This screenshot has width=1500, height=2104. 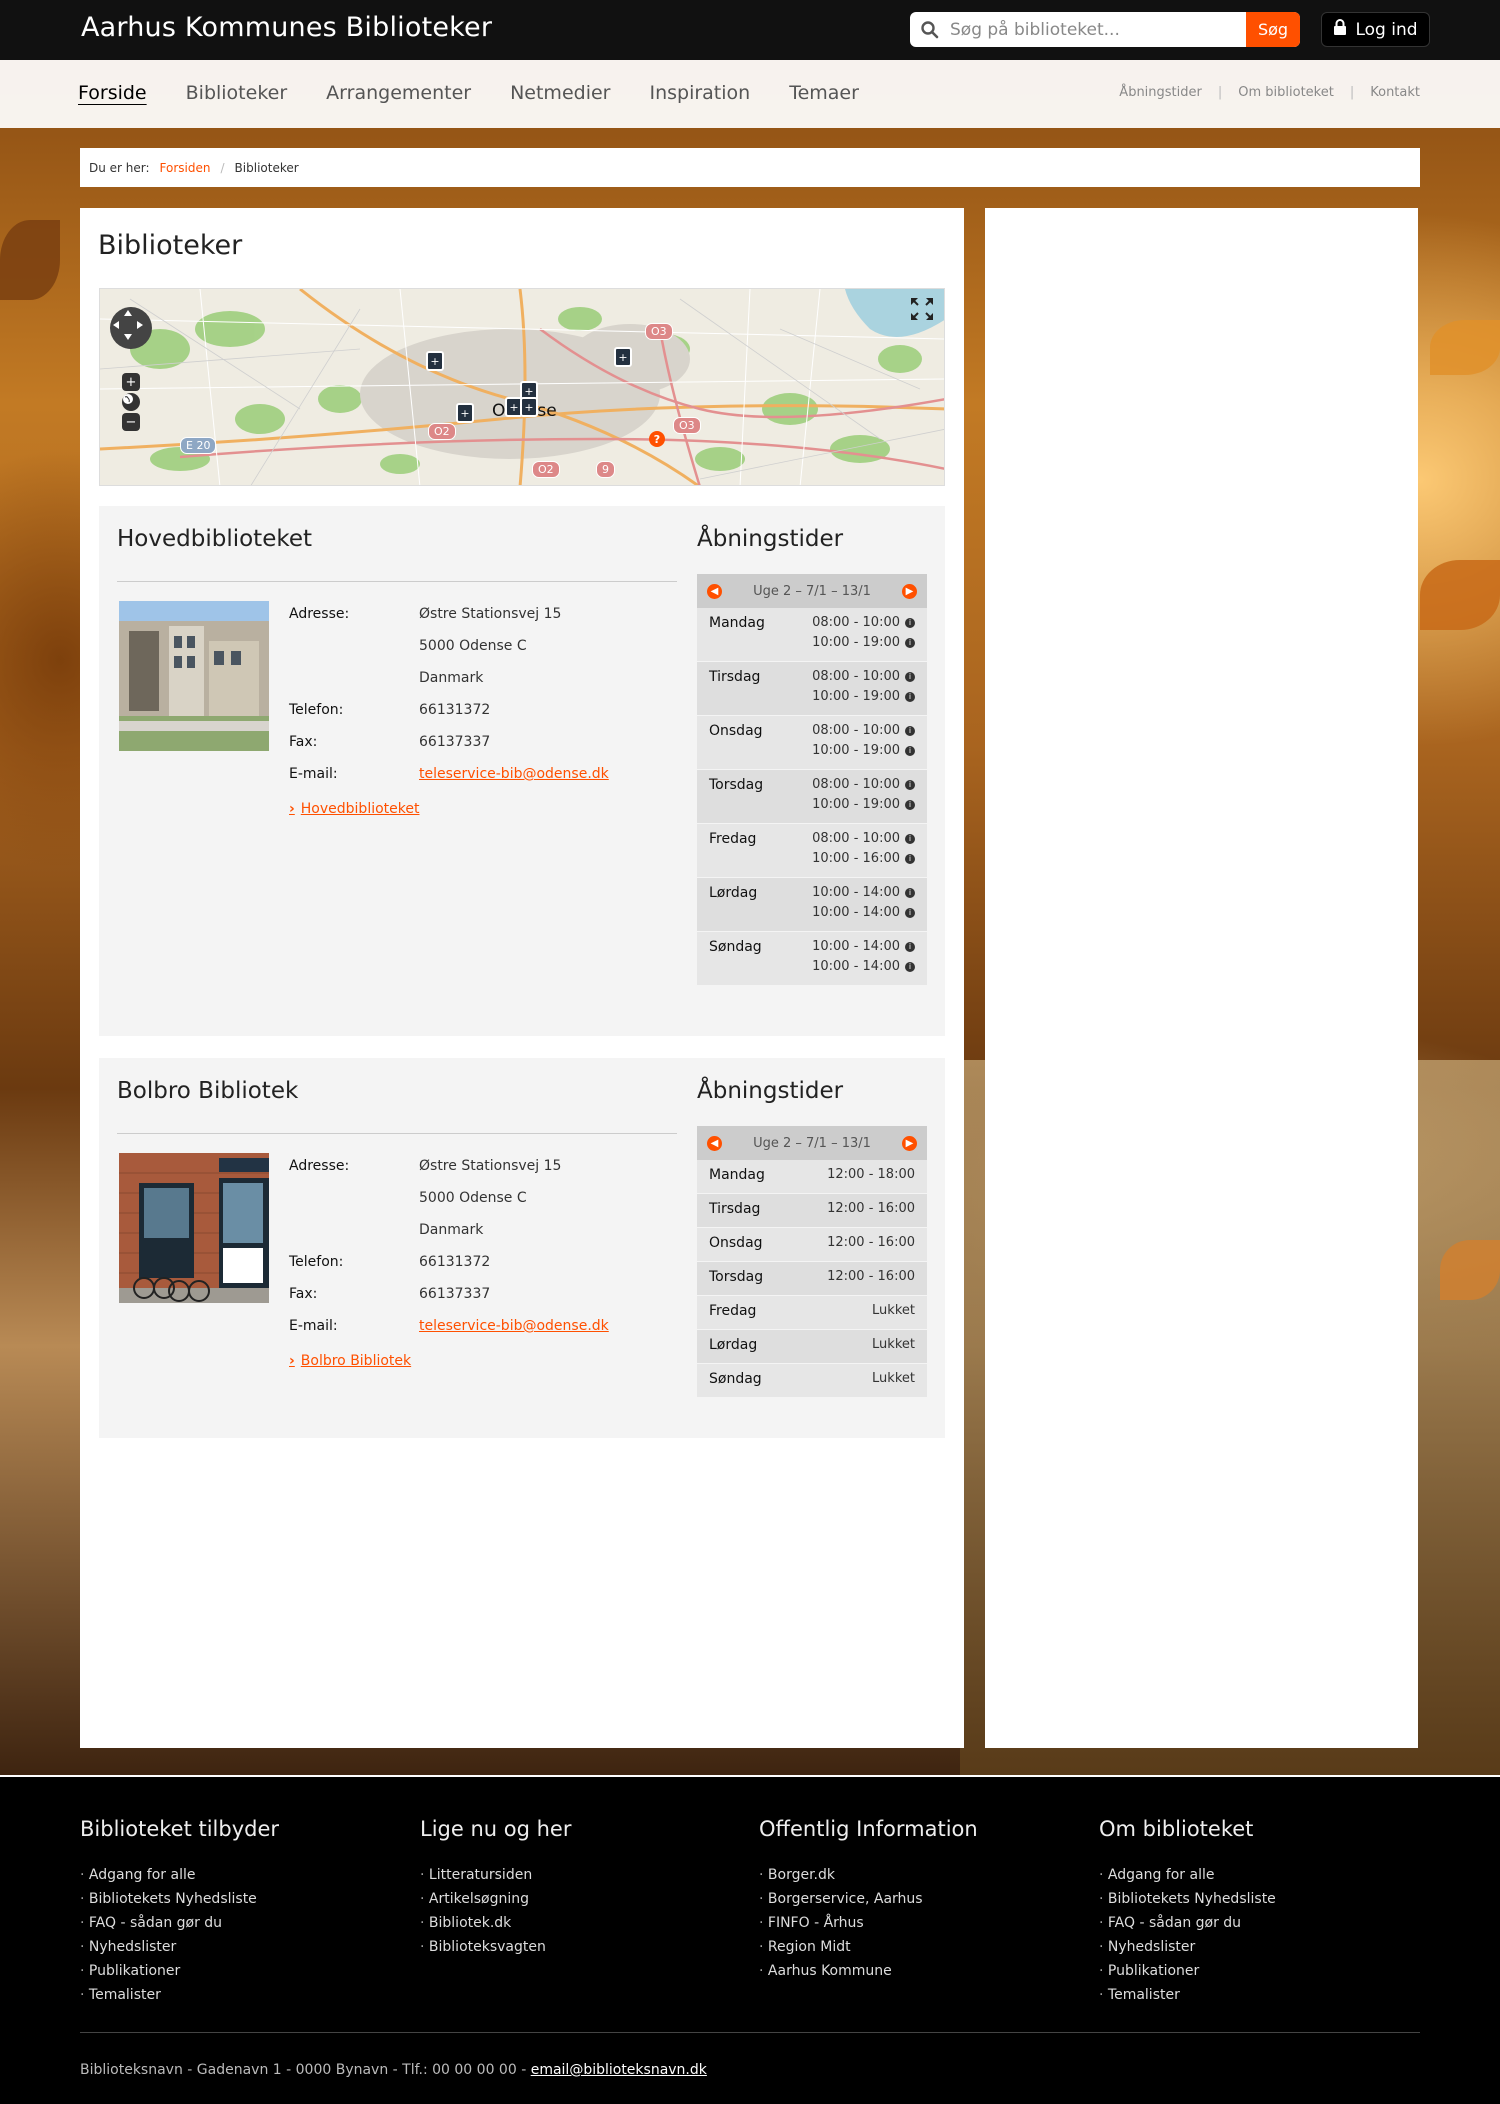 What do you see at coordinates (863, 785) in the screenshot?
I see `time-slot: 08:00 - 10:00 i` at bounding box center [863, 785].